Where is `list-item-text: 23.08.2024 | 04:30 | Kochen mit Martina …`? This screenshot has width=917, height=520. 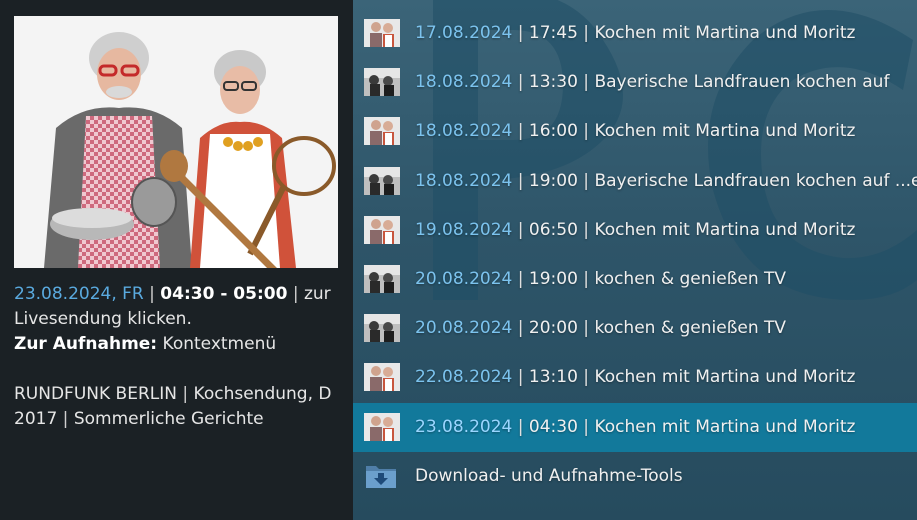 list-item-text: 23.08.2024 | 04:30 | Kochen mit Martina … is located at coordinates (635, 427).